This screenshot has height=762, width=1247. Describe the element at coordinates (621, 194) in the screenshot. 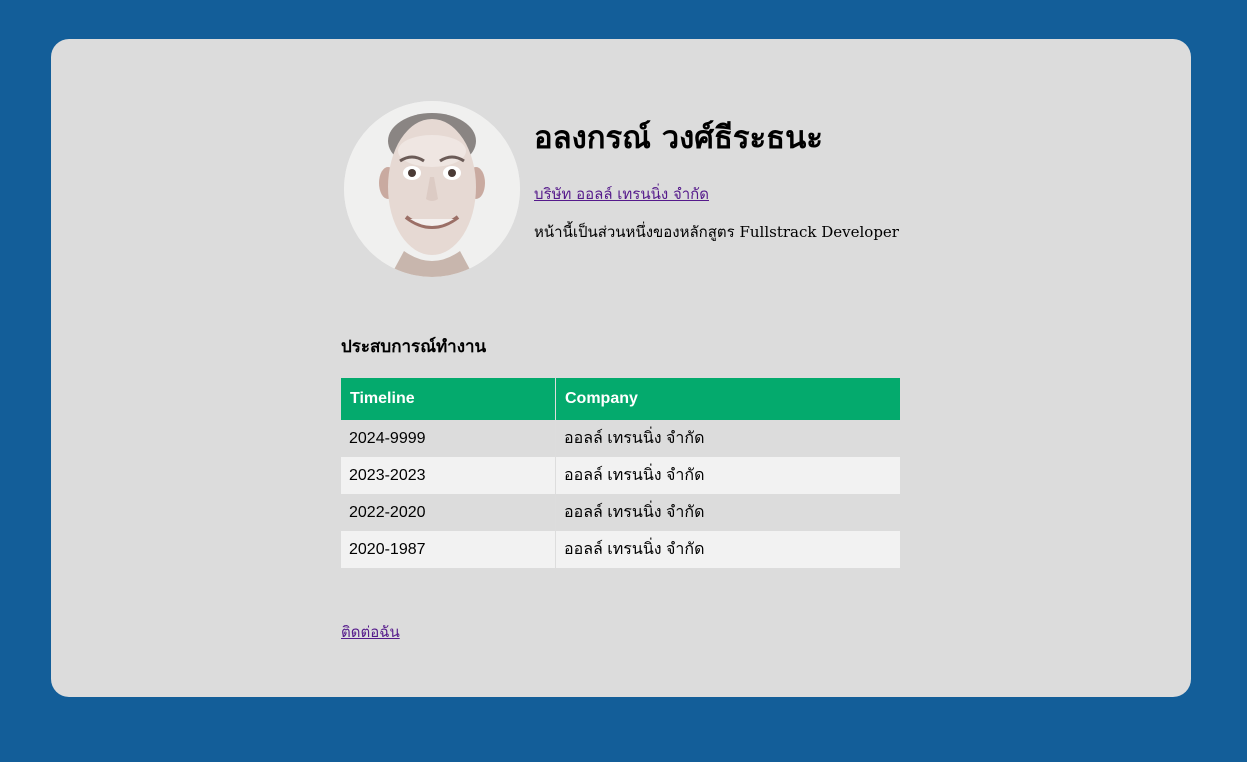

I see `company-link: บริษัท ออลล์ เทรนนิ่ง จำกัด` at that location.